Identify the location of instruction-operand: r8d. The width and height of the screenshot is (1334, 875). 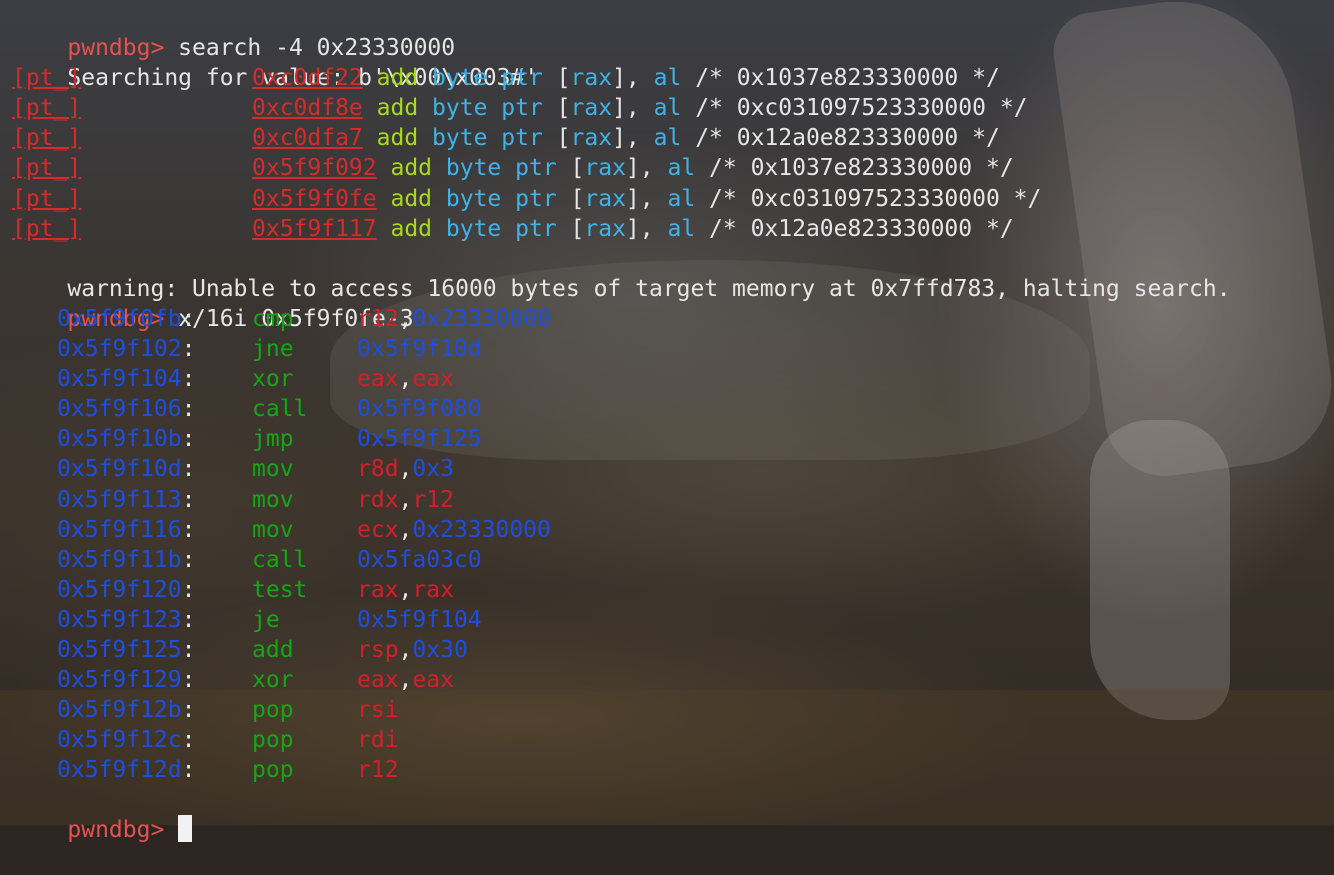
(378, 469).